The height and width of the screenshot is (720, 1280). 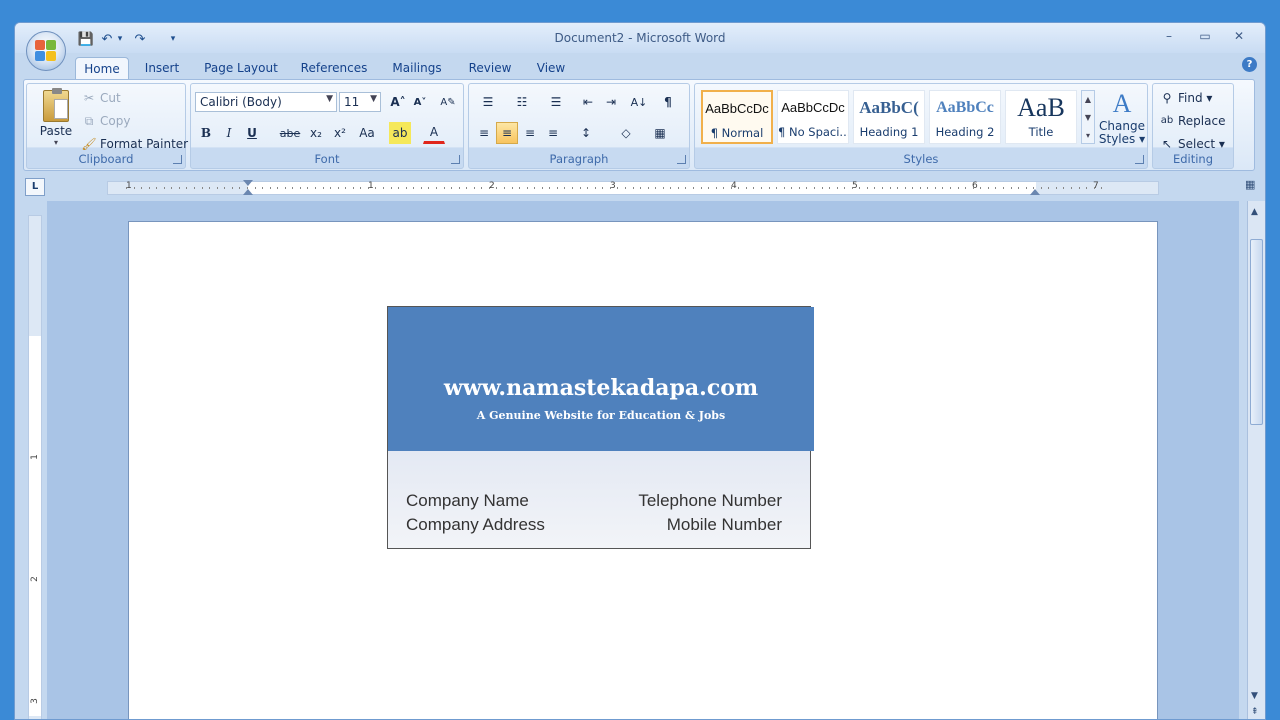 What do you see at coordinates (1122, 120) in the screenshot?
I see `change-styles-button: A Change Styles ▾` at bounding box center [1122, 120].